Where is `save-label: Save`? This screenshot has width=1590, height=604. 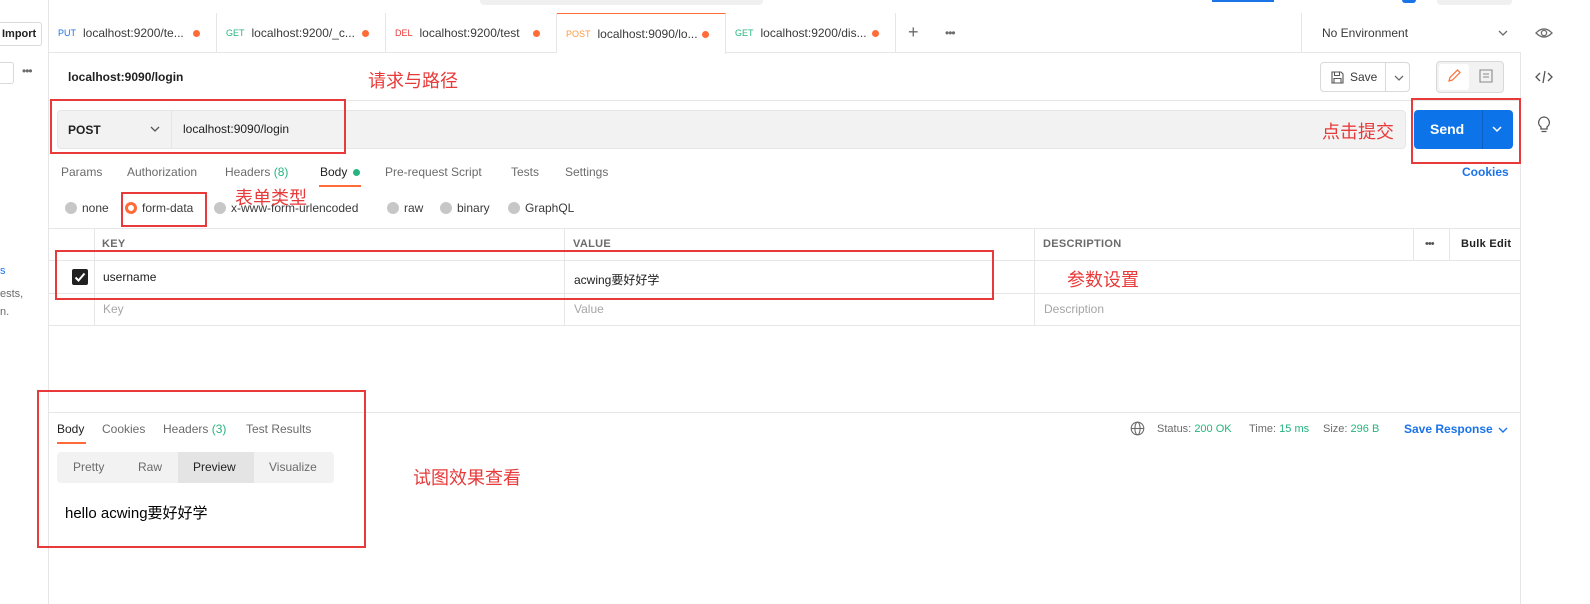
save-label: Save is located at coordinates (1364, 77).